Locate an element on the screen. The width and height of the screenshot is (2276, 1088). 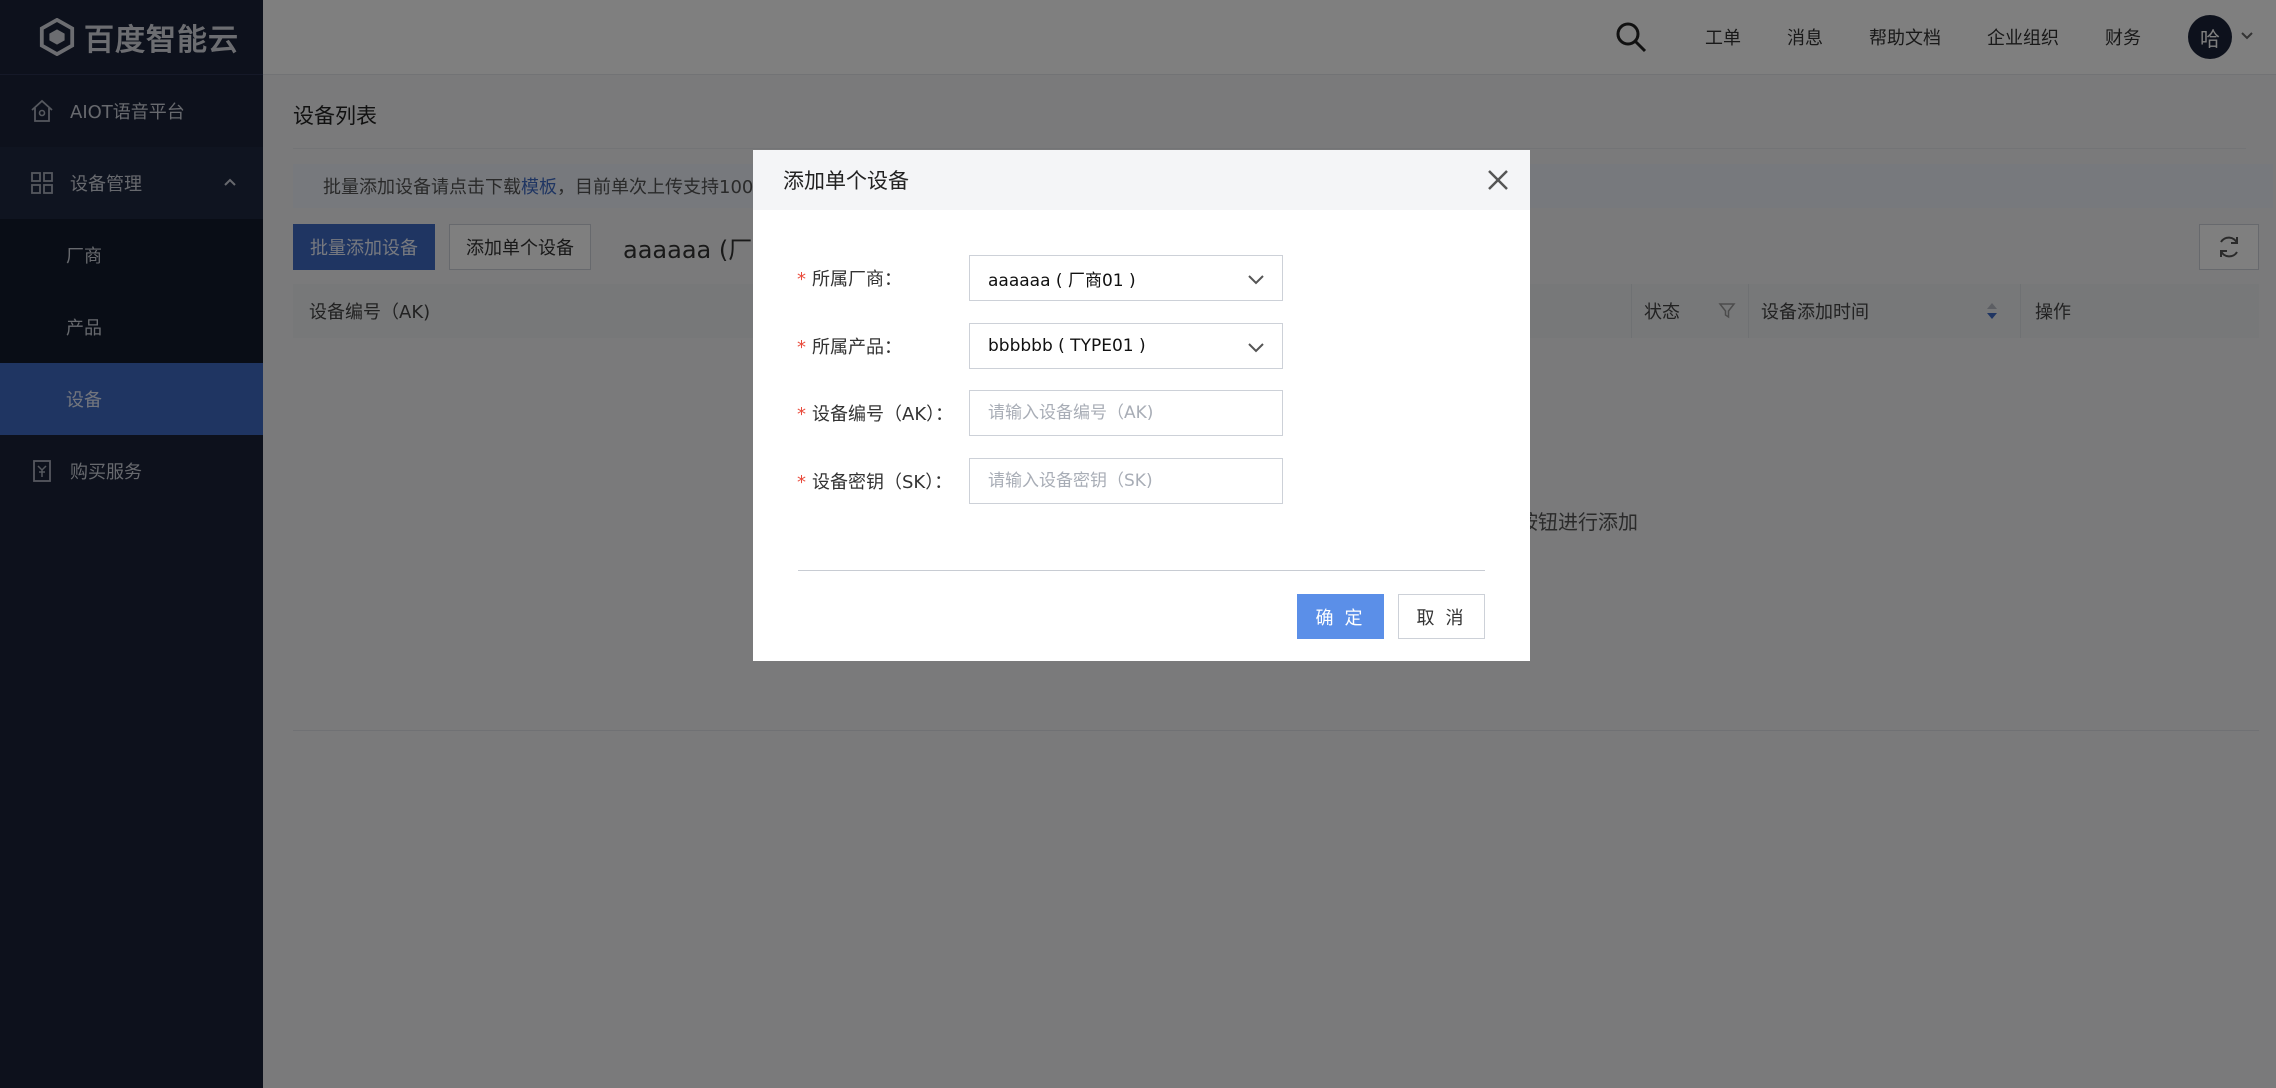
sk-input is located at coordinates (1126, 481).